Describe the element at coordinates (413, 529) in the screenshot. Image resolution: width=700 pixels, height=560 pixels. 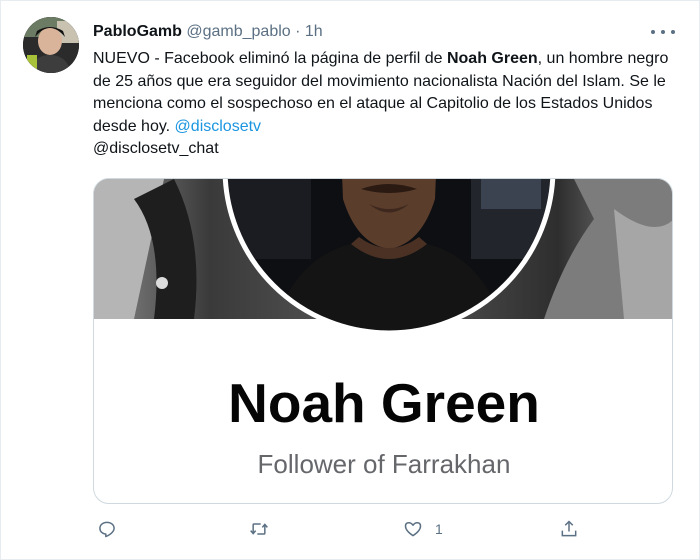
I see `heart-icon` at that location.